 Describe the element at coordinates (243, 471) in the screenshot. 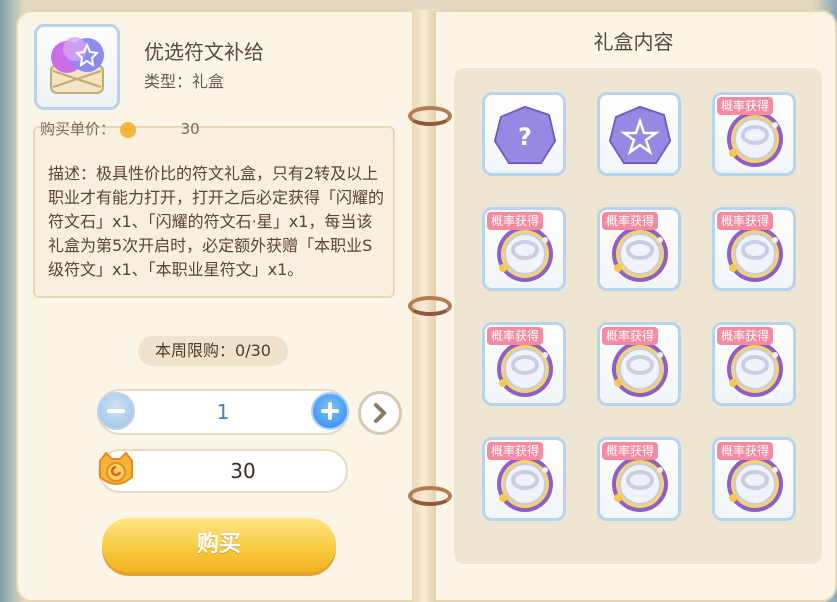

I see `total-cost-value: 30` at that location.